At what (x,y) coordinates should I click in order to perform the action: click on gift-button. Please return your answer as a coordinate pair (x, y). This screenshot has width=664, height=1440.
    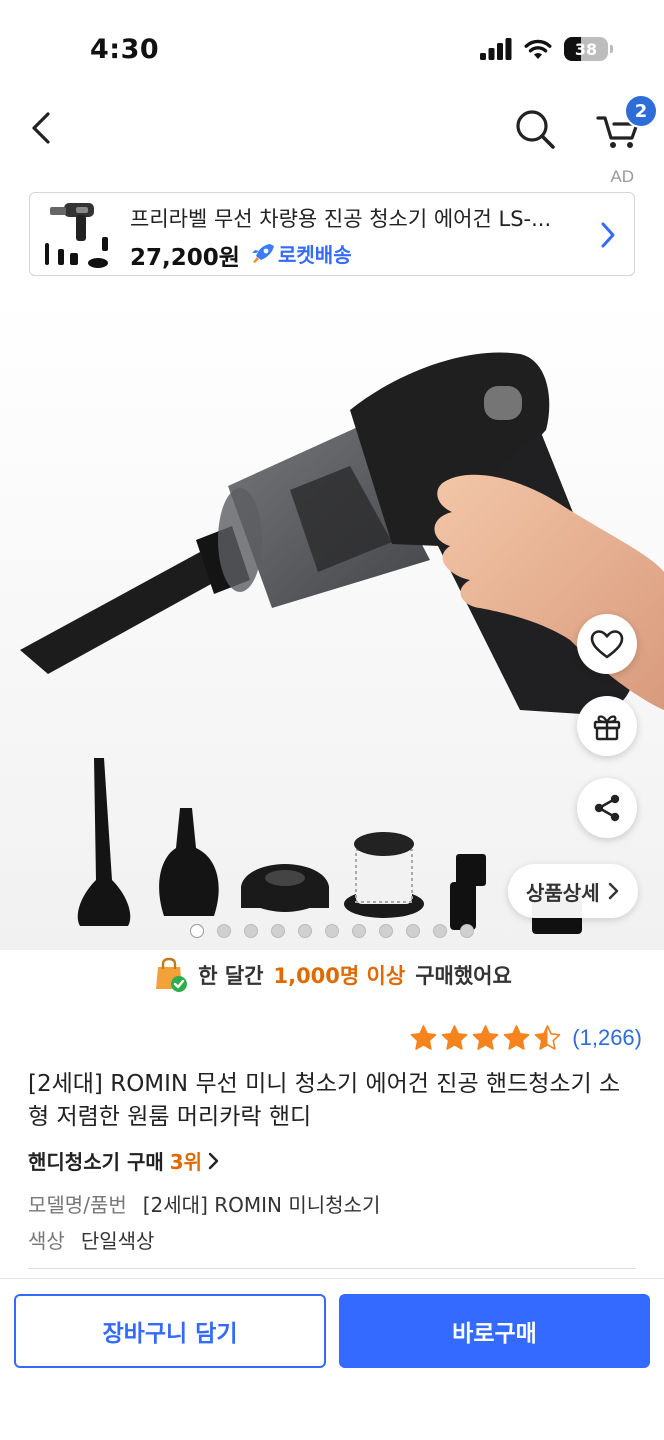
    Looking at the image, I should click on (607, 726).